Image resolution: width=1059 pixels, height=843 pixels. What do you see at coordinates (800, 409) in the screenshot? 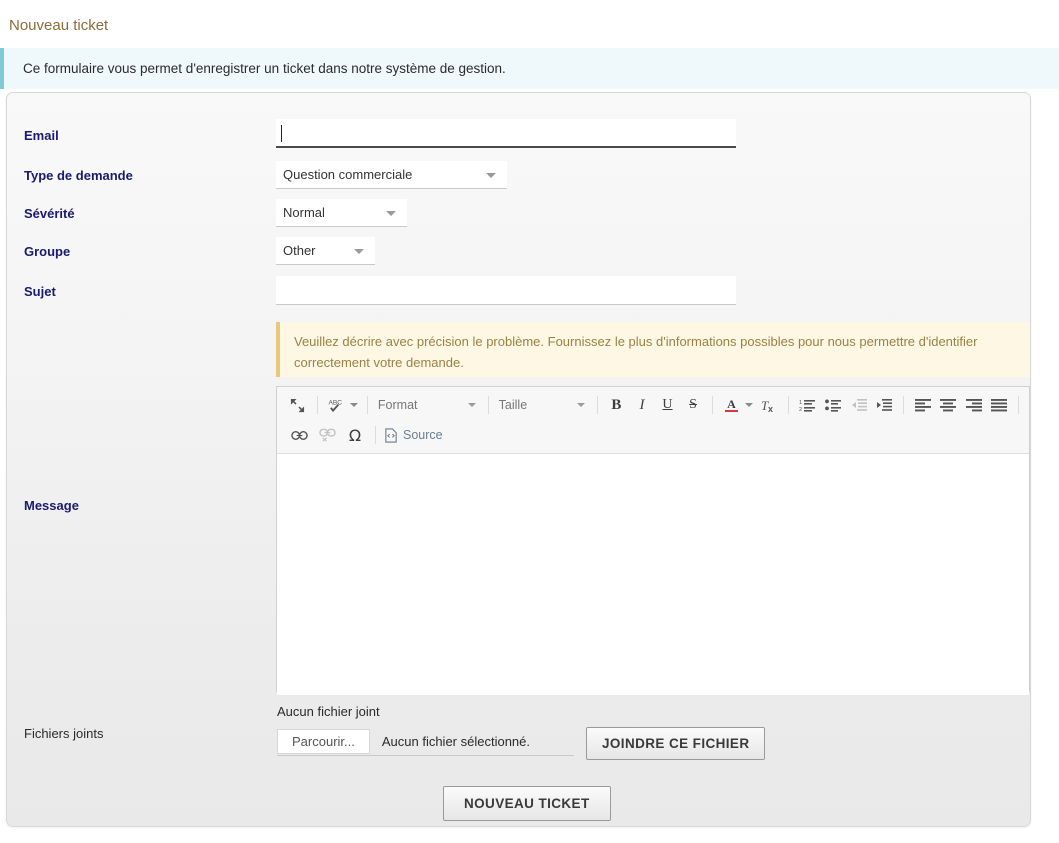
I see `svg-text: 2` at bounding box center [800, 409].